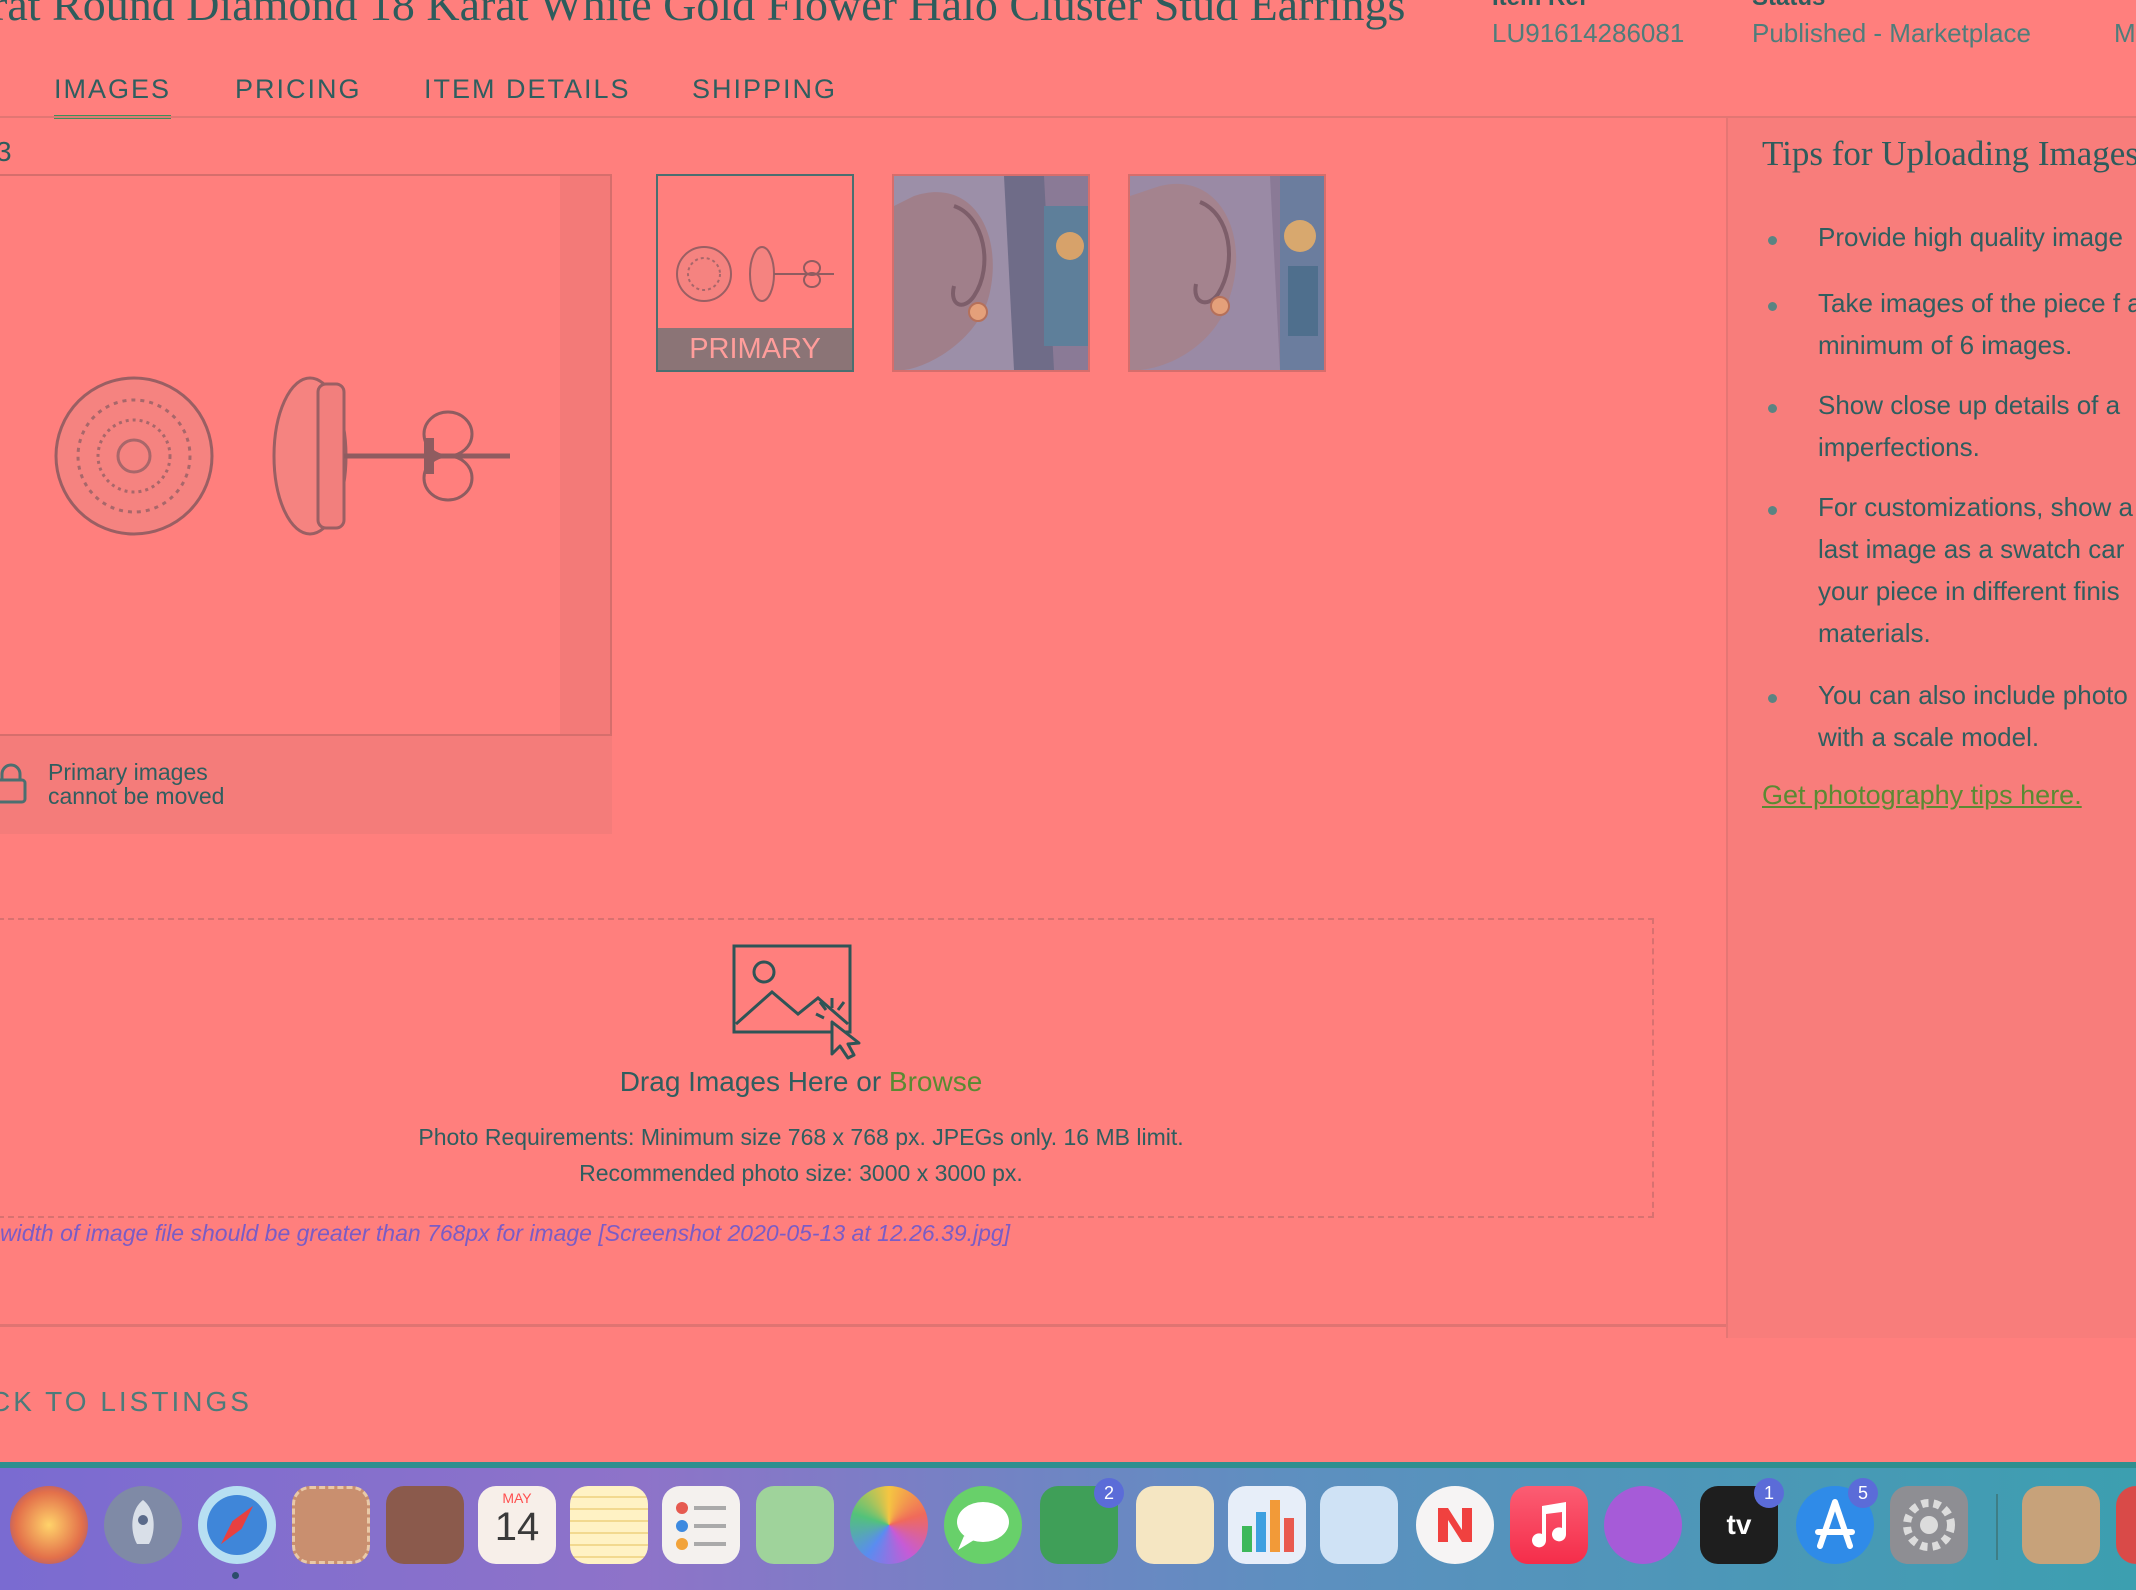 The image size is (2136, 1590). I want to click on calendar-icon: MAY 14, so click(517, 1525).